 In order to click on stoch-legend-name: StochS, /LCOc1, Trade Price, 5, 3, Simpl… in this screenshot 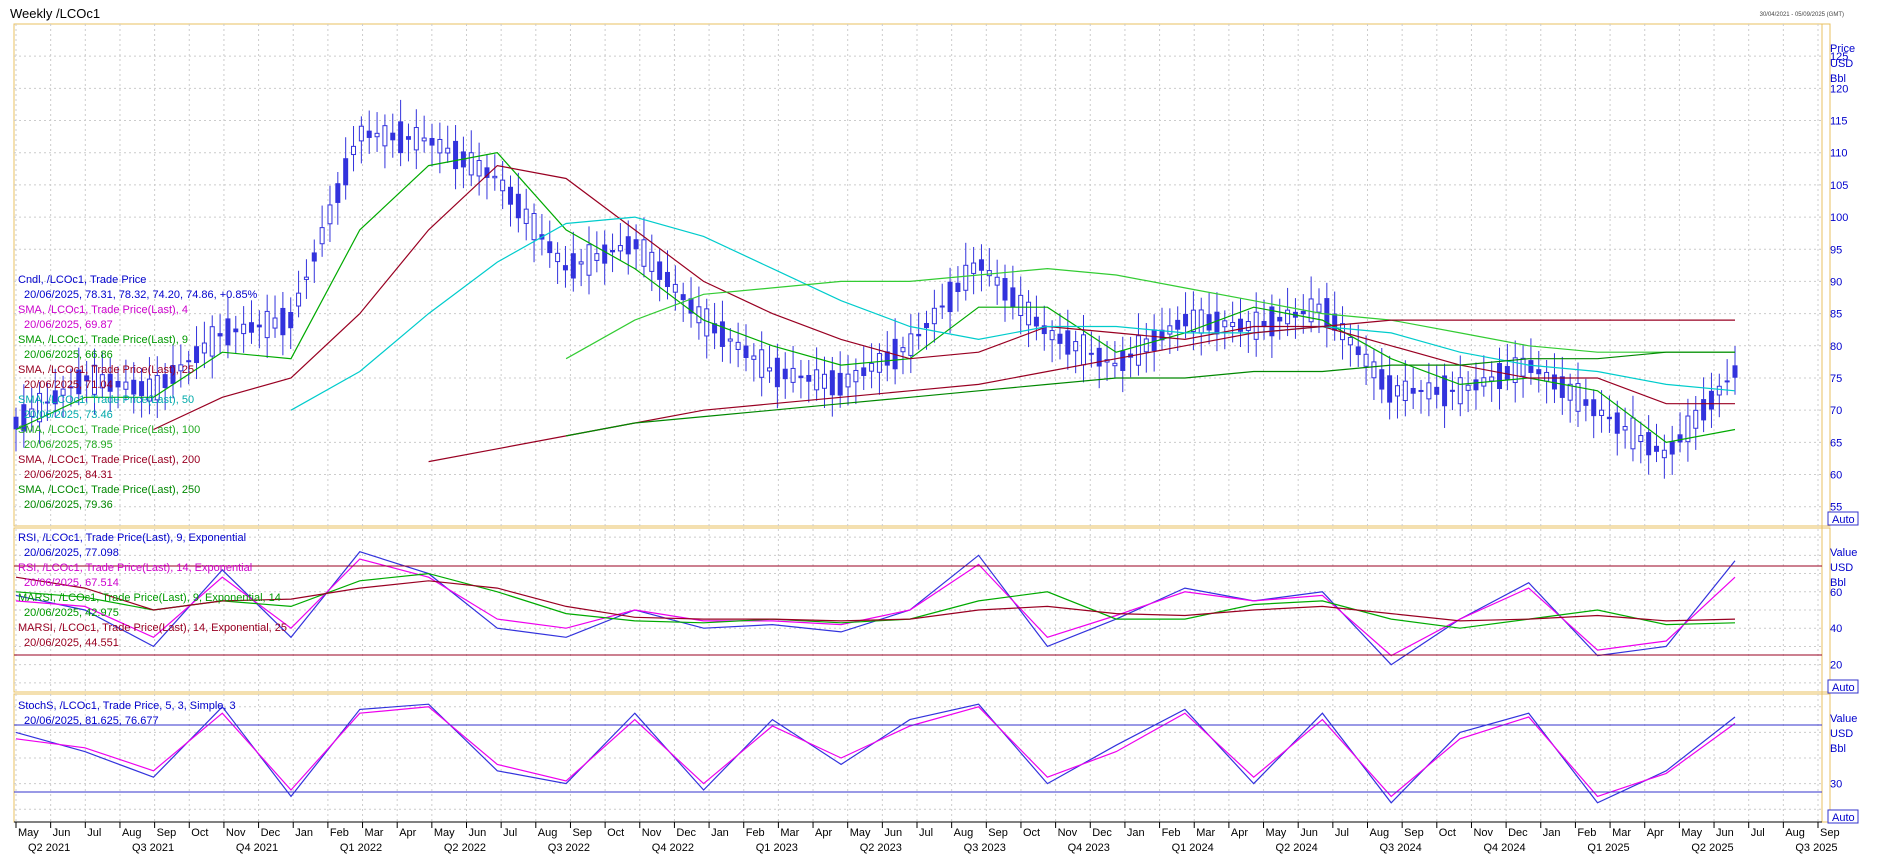, I will do `click(127, 706)`.